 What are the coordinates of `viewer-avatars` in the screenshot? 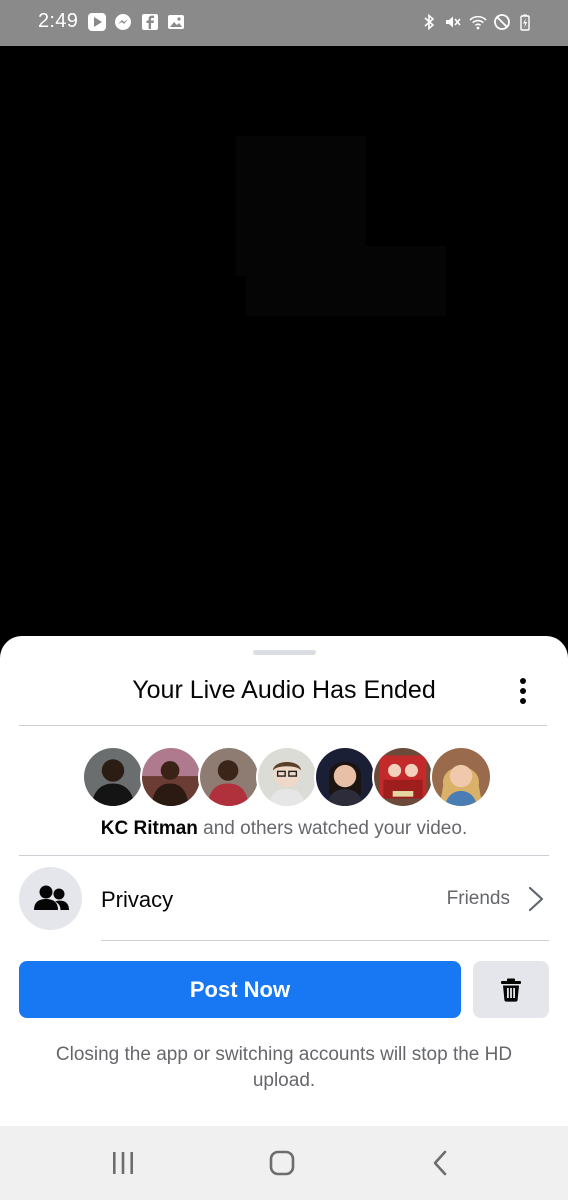 It's located at (287, 777).